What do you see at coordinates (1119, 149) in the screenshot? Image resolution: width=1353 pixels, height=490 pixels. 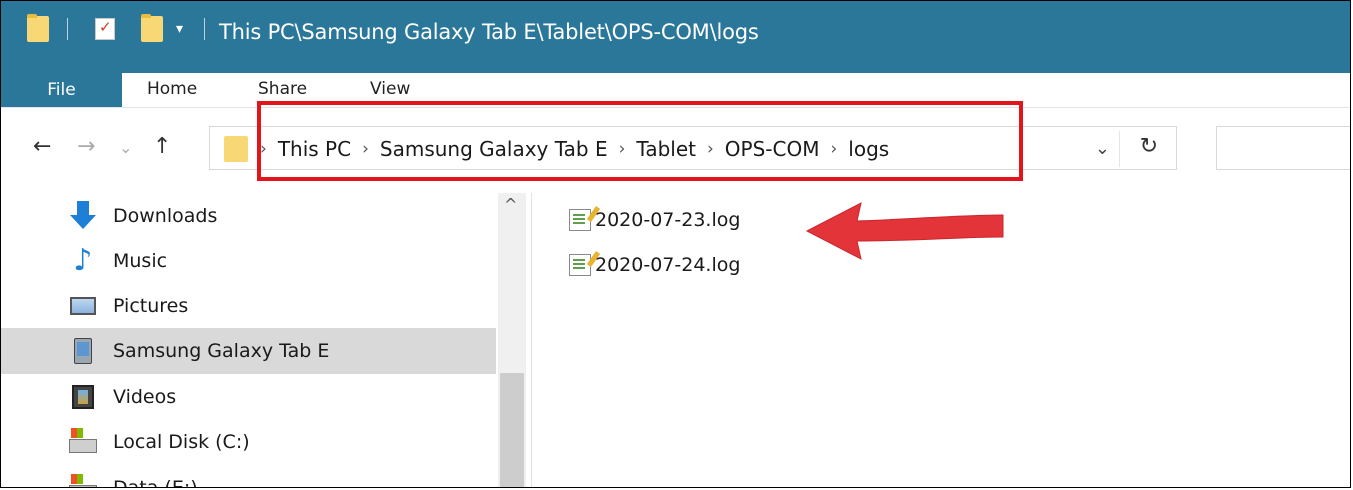 I see `address-divider` at bounding box center [1119, 149].